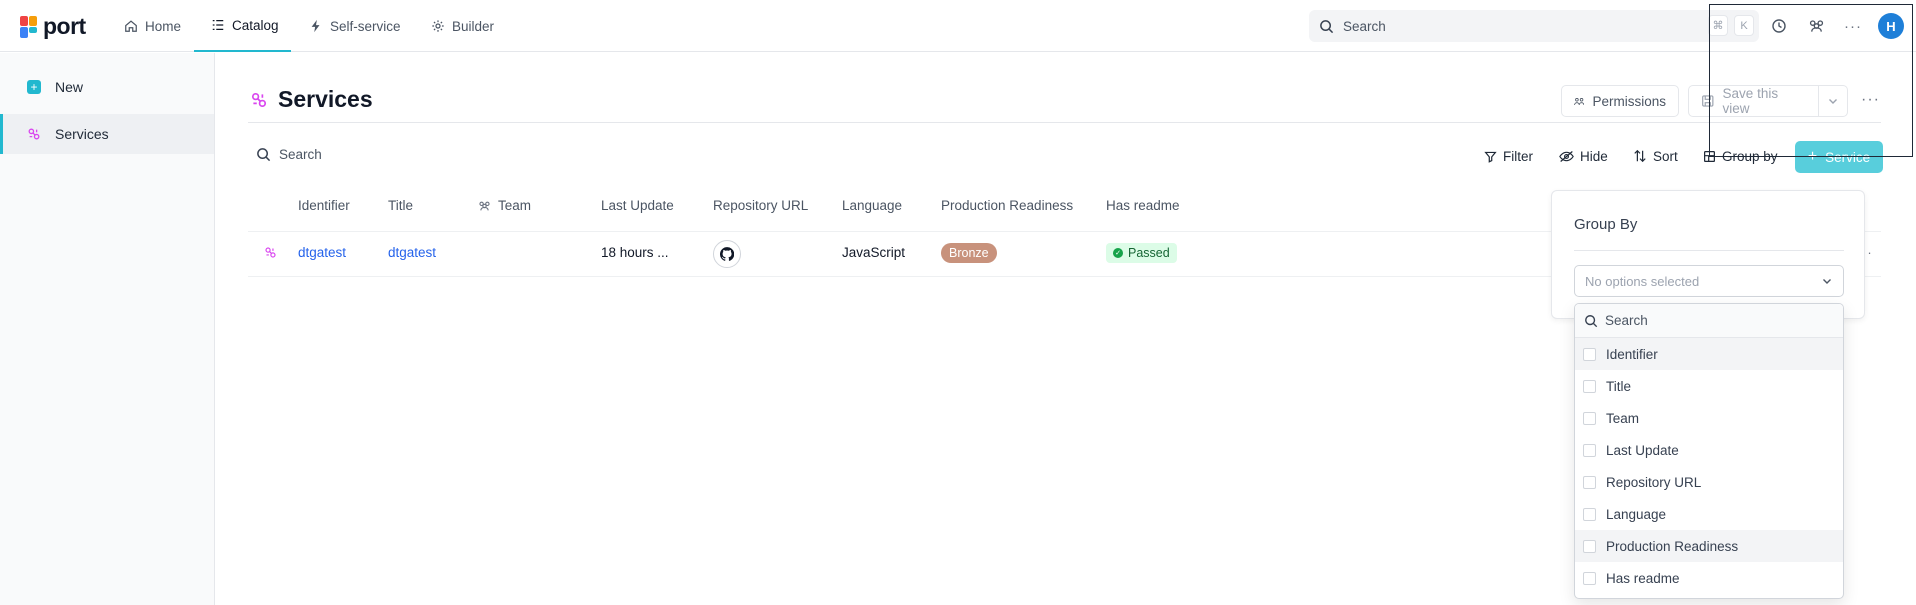  I want to click on page-title: Services, so click(325, 99).